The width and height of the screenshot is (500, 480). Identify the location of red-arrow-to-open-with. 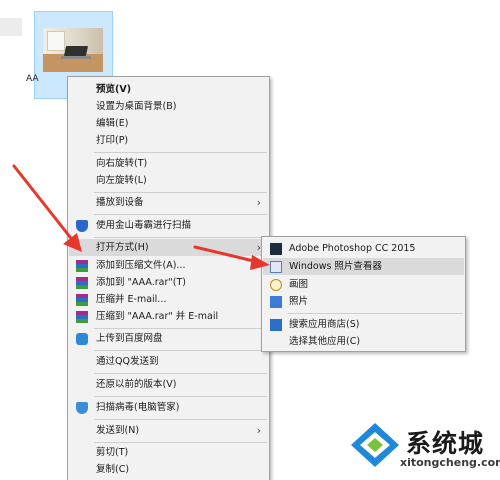
(47, 208).